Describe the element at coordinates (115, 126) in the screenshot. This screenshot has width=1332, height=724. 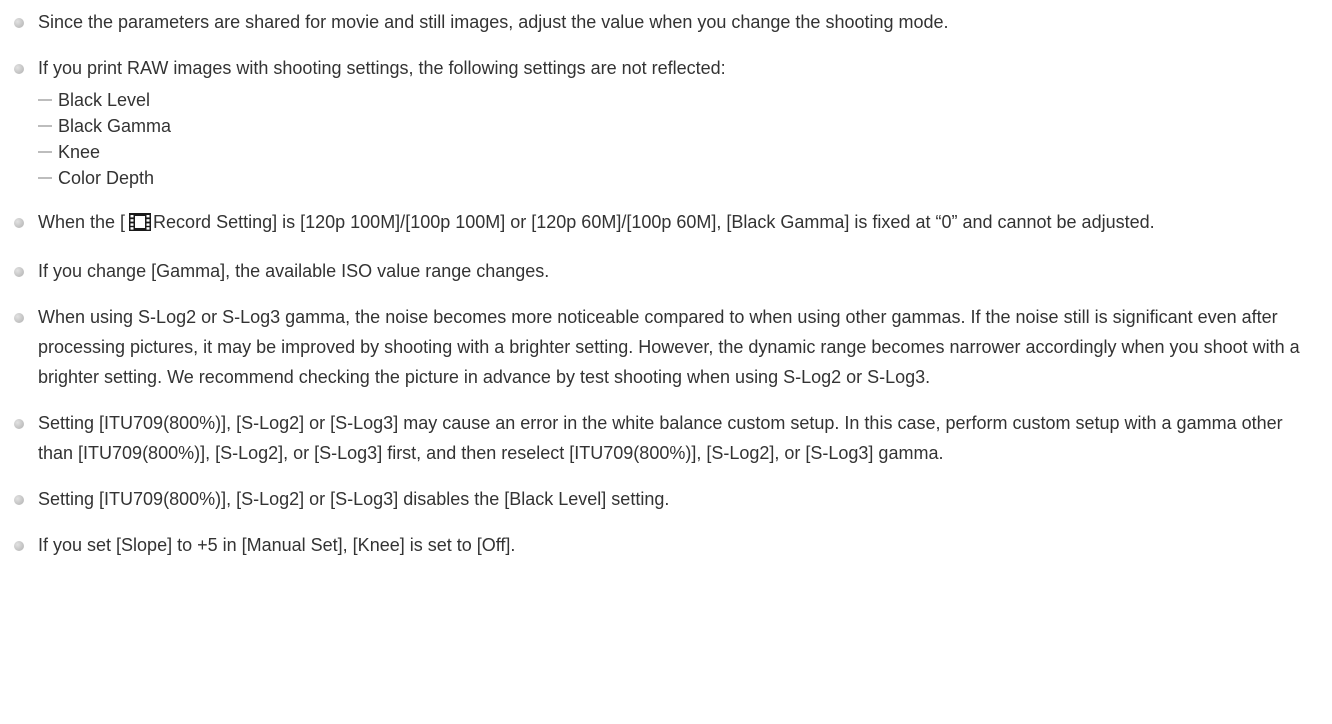
I see `sub-item-text: Black Gamma` at that location.